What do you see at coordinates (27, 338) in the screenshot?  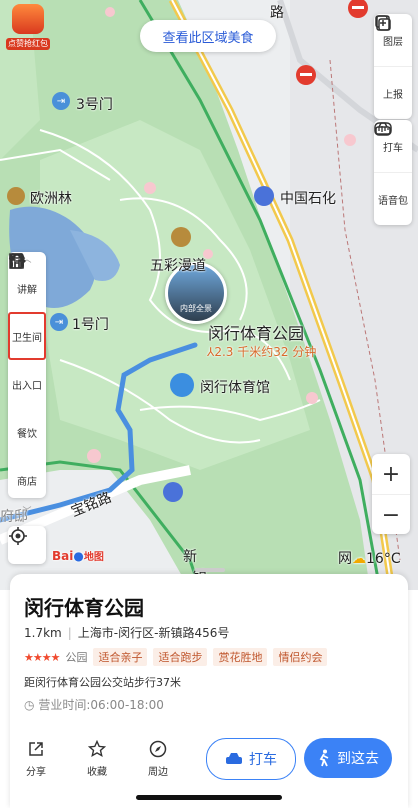 I see `restroom-label: 卫生间` at bounding box center [27, 338].